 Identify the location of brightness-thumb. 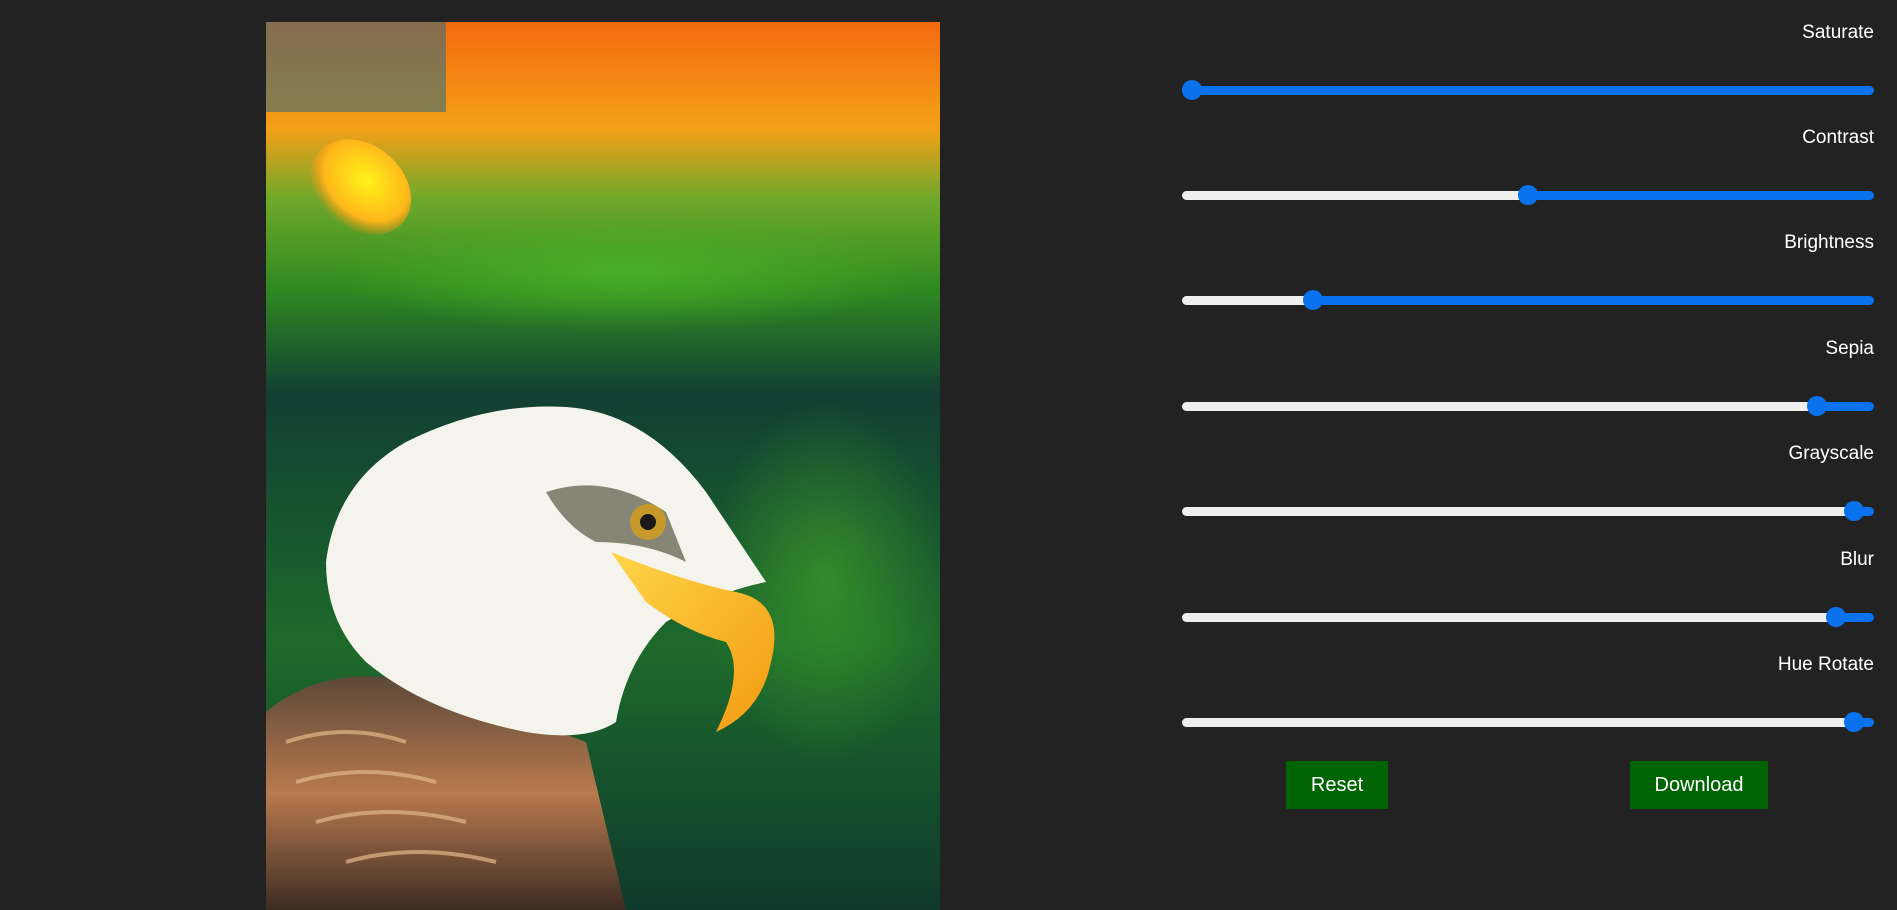
(1312, 300).